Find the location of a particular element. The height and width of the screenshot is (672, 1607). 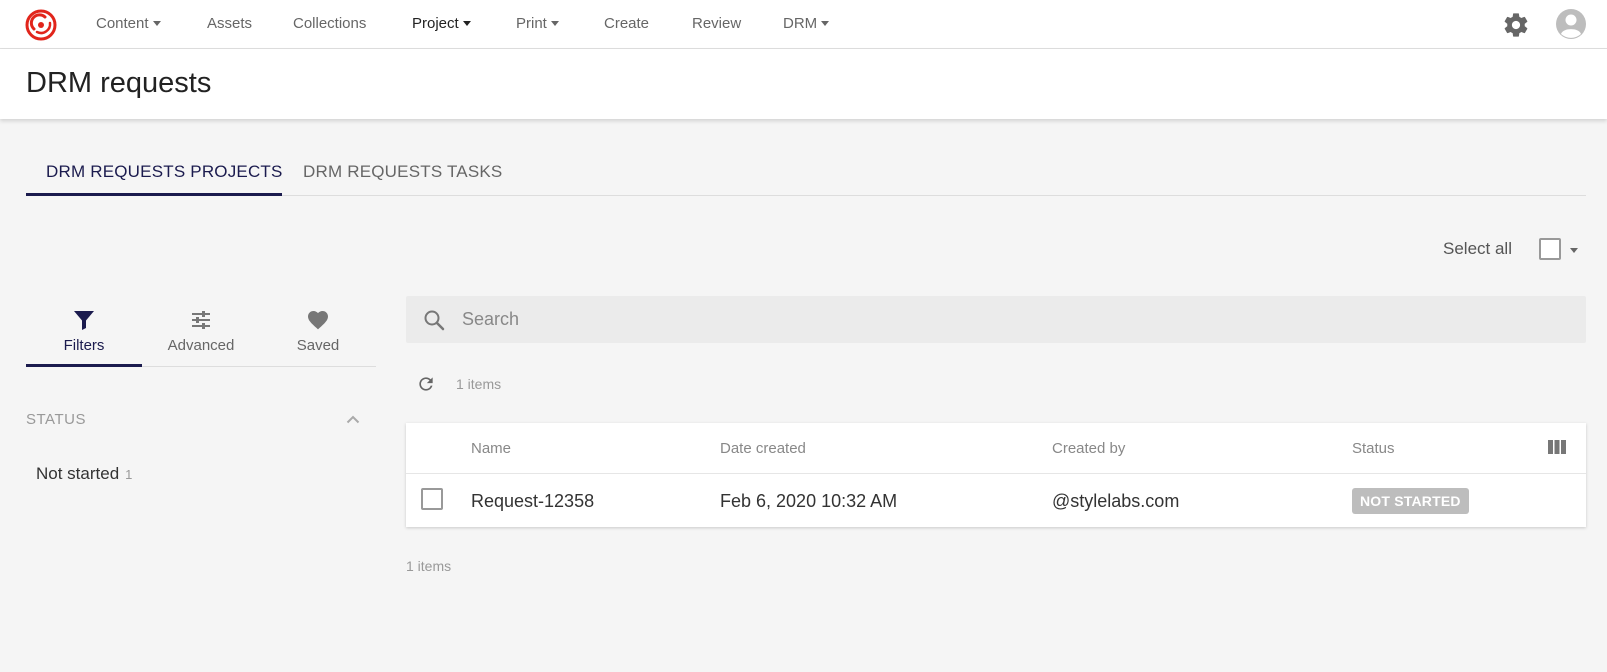

nav-item-project: Project is located at coordinates (441, 23).